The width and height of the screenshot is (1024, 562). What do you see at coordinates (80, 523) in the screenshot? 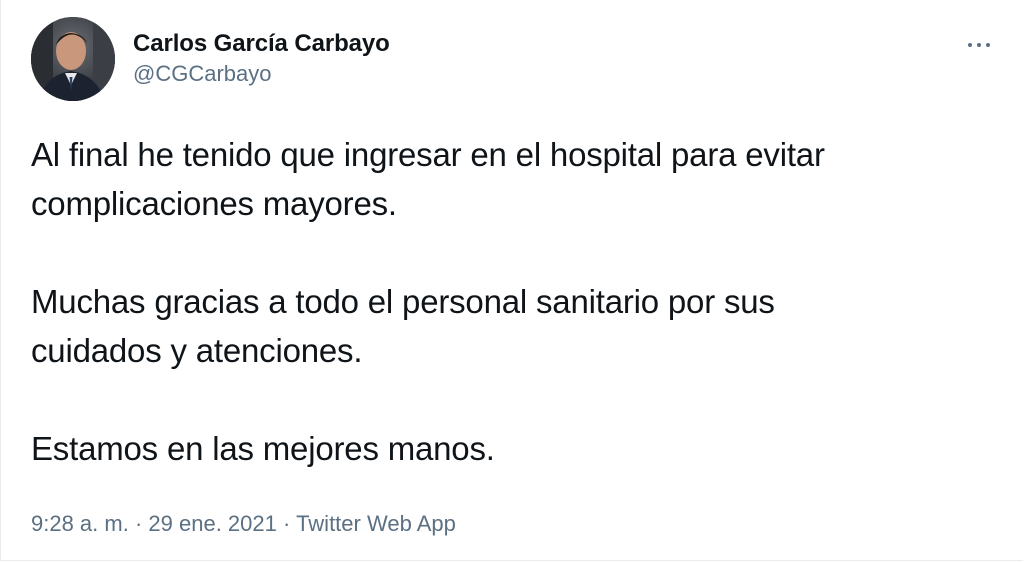
I see `tweet-time: 9:28 a. m.` at bounding box center [80, 523].